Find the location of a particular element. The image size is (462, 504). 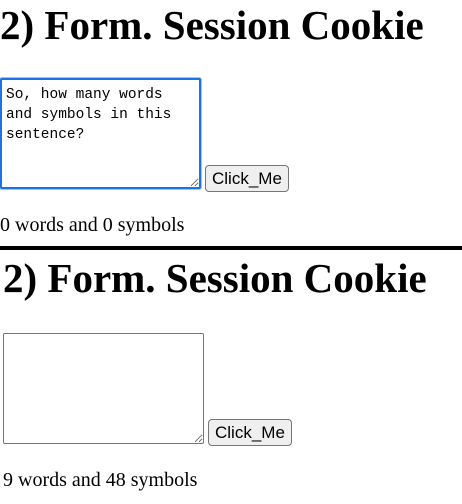

word-count-result: 9 words and 48 symbols is located at coordinates (100, 480).